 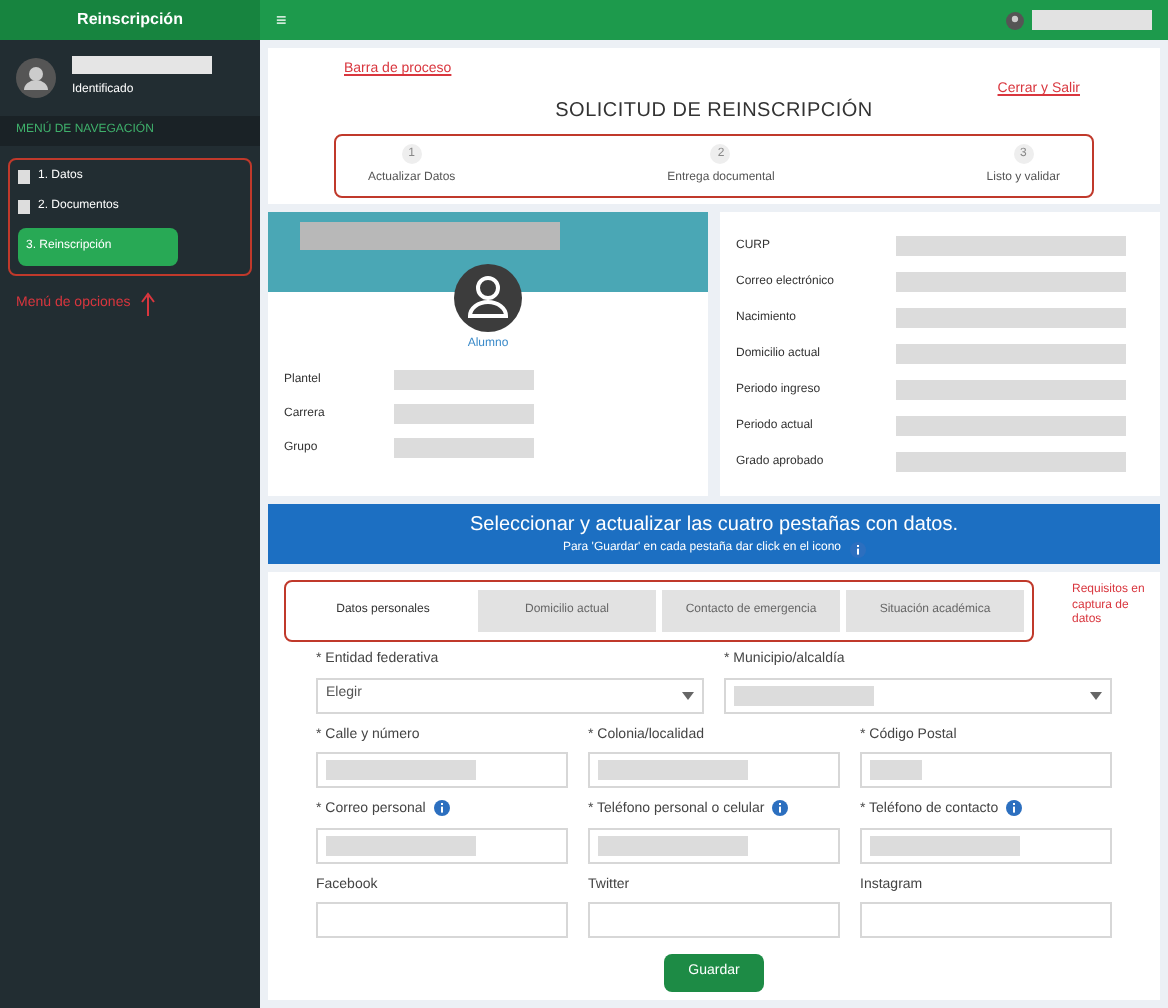 I want to click on avatar-icon, so click(x=488, y=298).